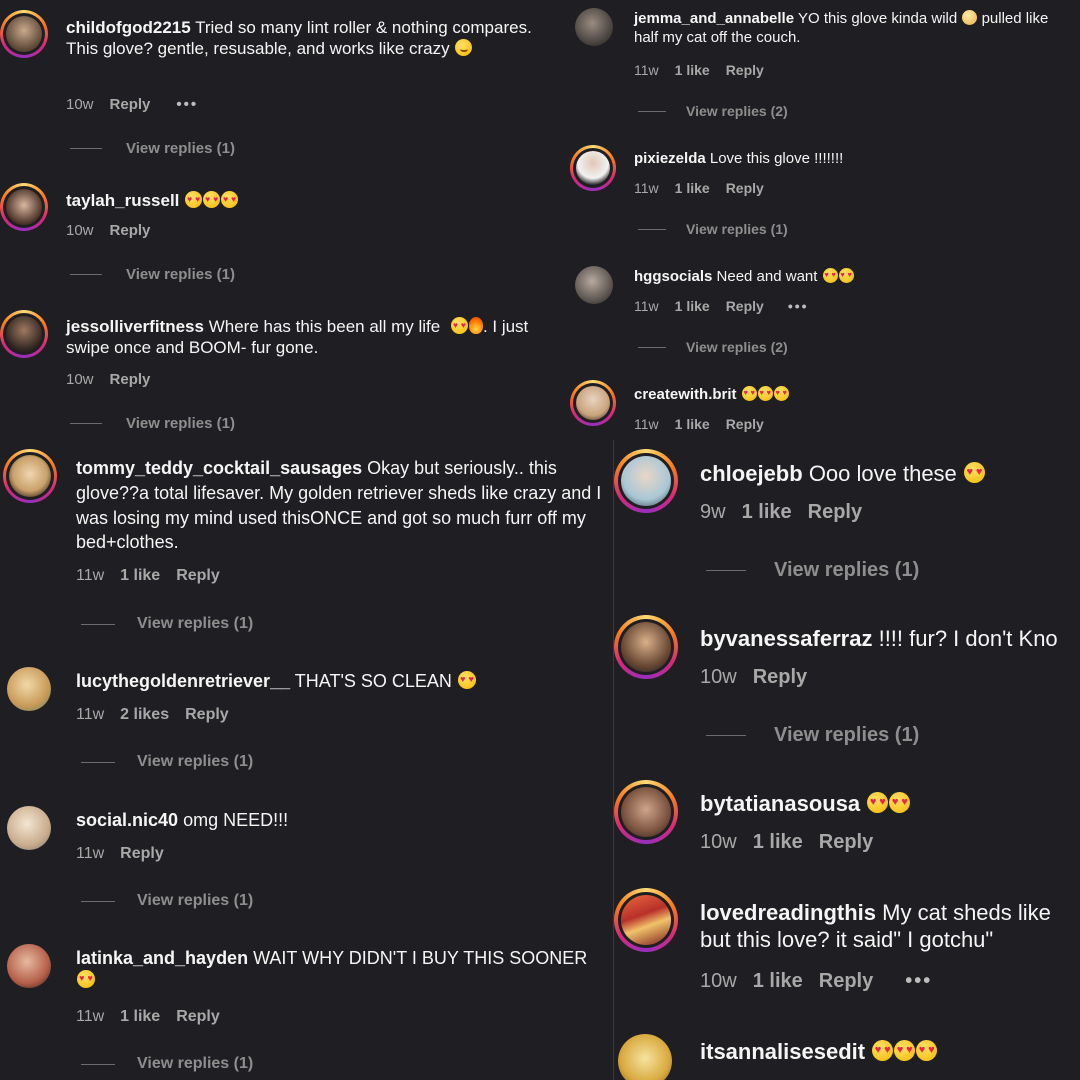 Image resolution: width=1080 pixels, height=1080 pixels. I want to click on comment-username: itsannalisesedit, so click(782, 1051).